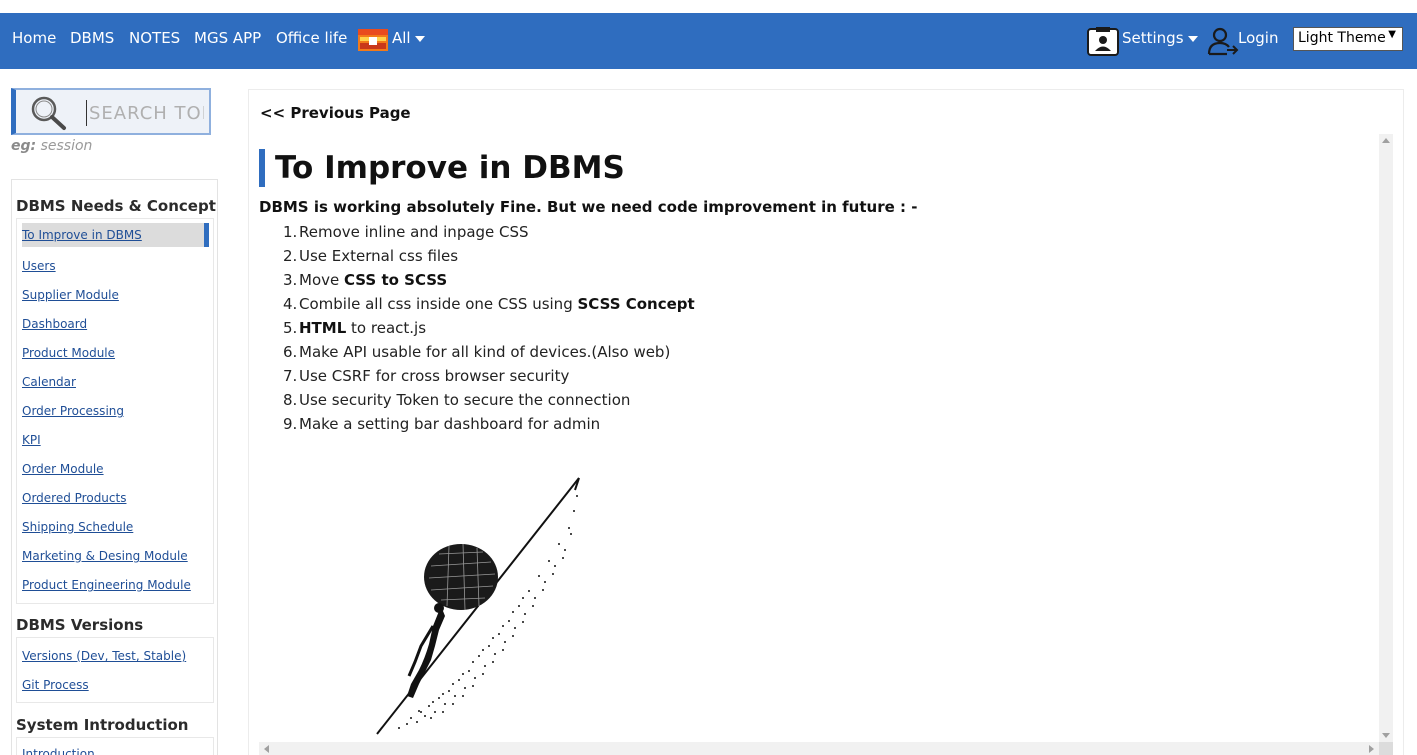 The height and width of the screenshot is (755, 1417). What do you see at coordinates (1386, 735) in the screenshot?
I see `scroll-down-arrow-icon` at bounding box center [1386, 735].